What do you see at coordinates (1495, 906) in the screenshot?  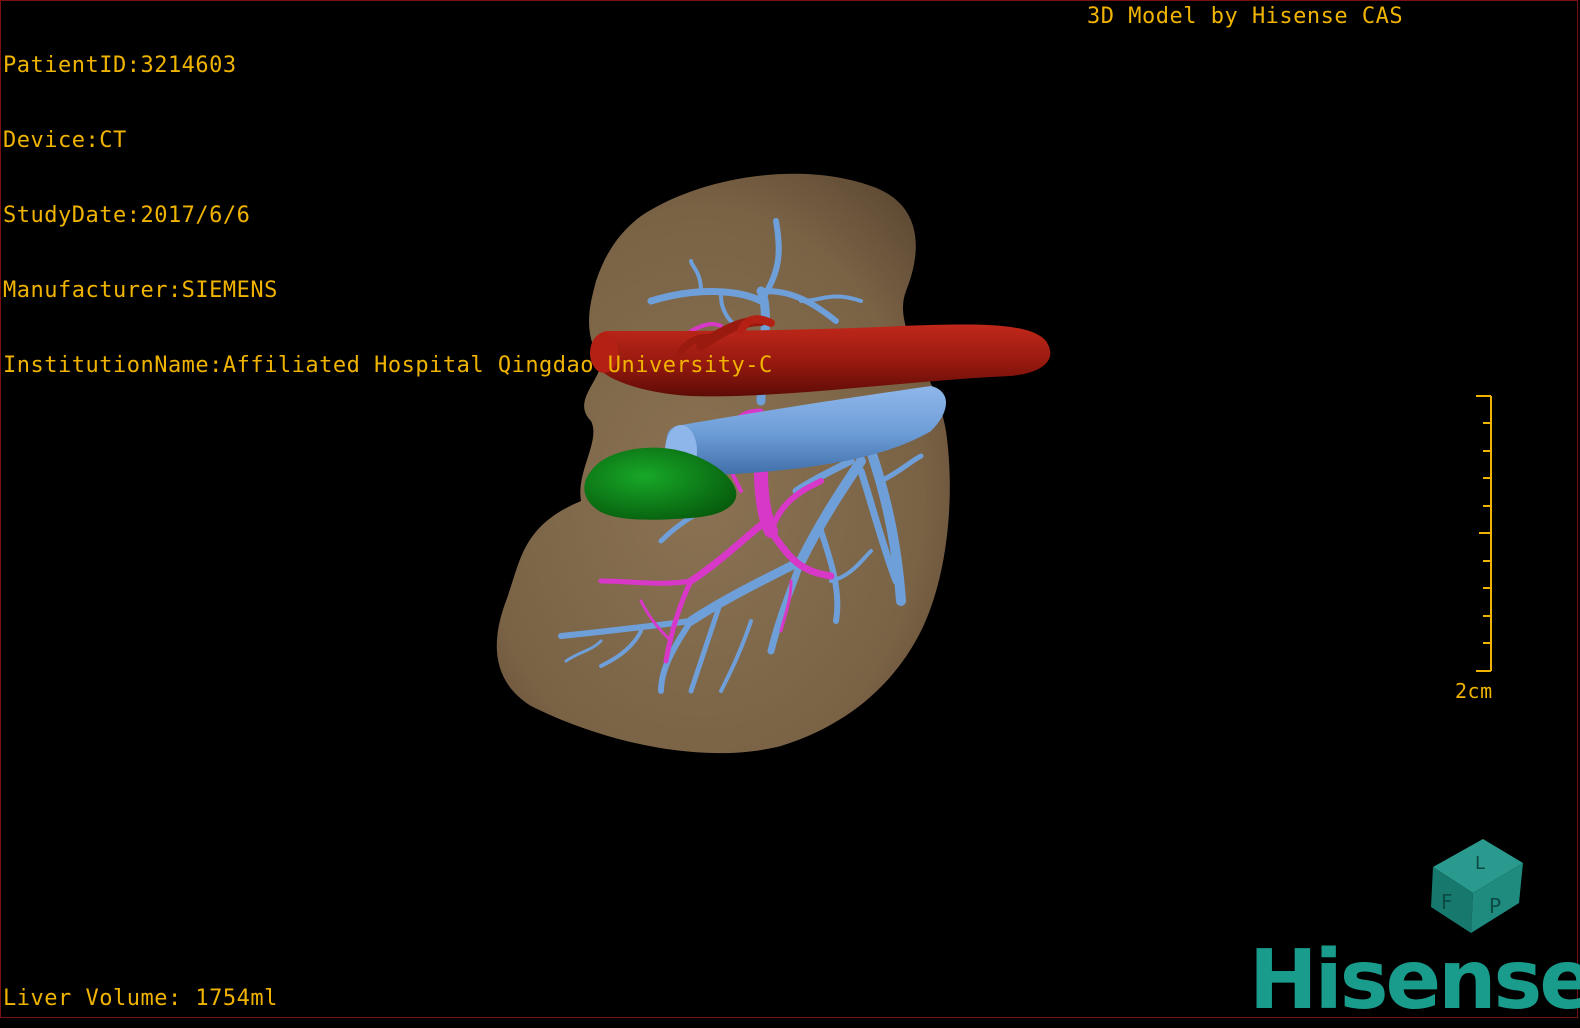 I see `cube-face-posterior: P` at bounding box center [1495, 906].